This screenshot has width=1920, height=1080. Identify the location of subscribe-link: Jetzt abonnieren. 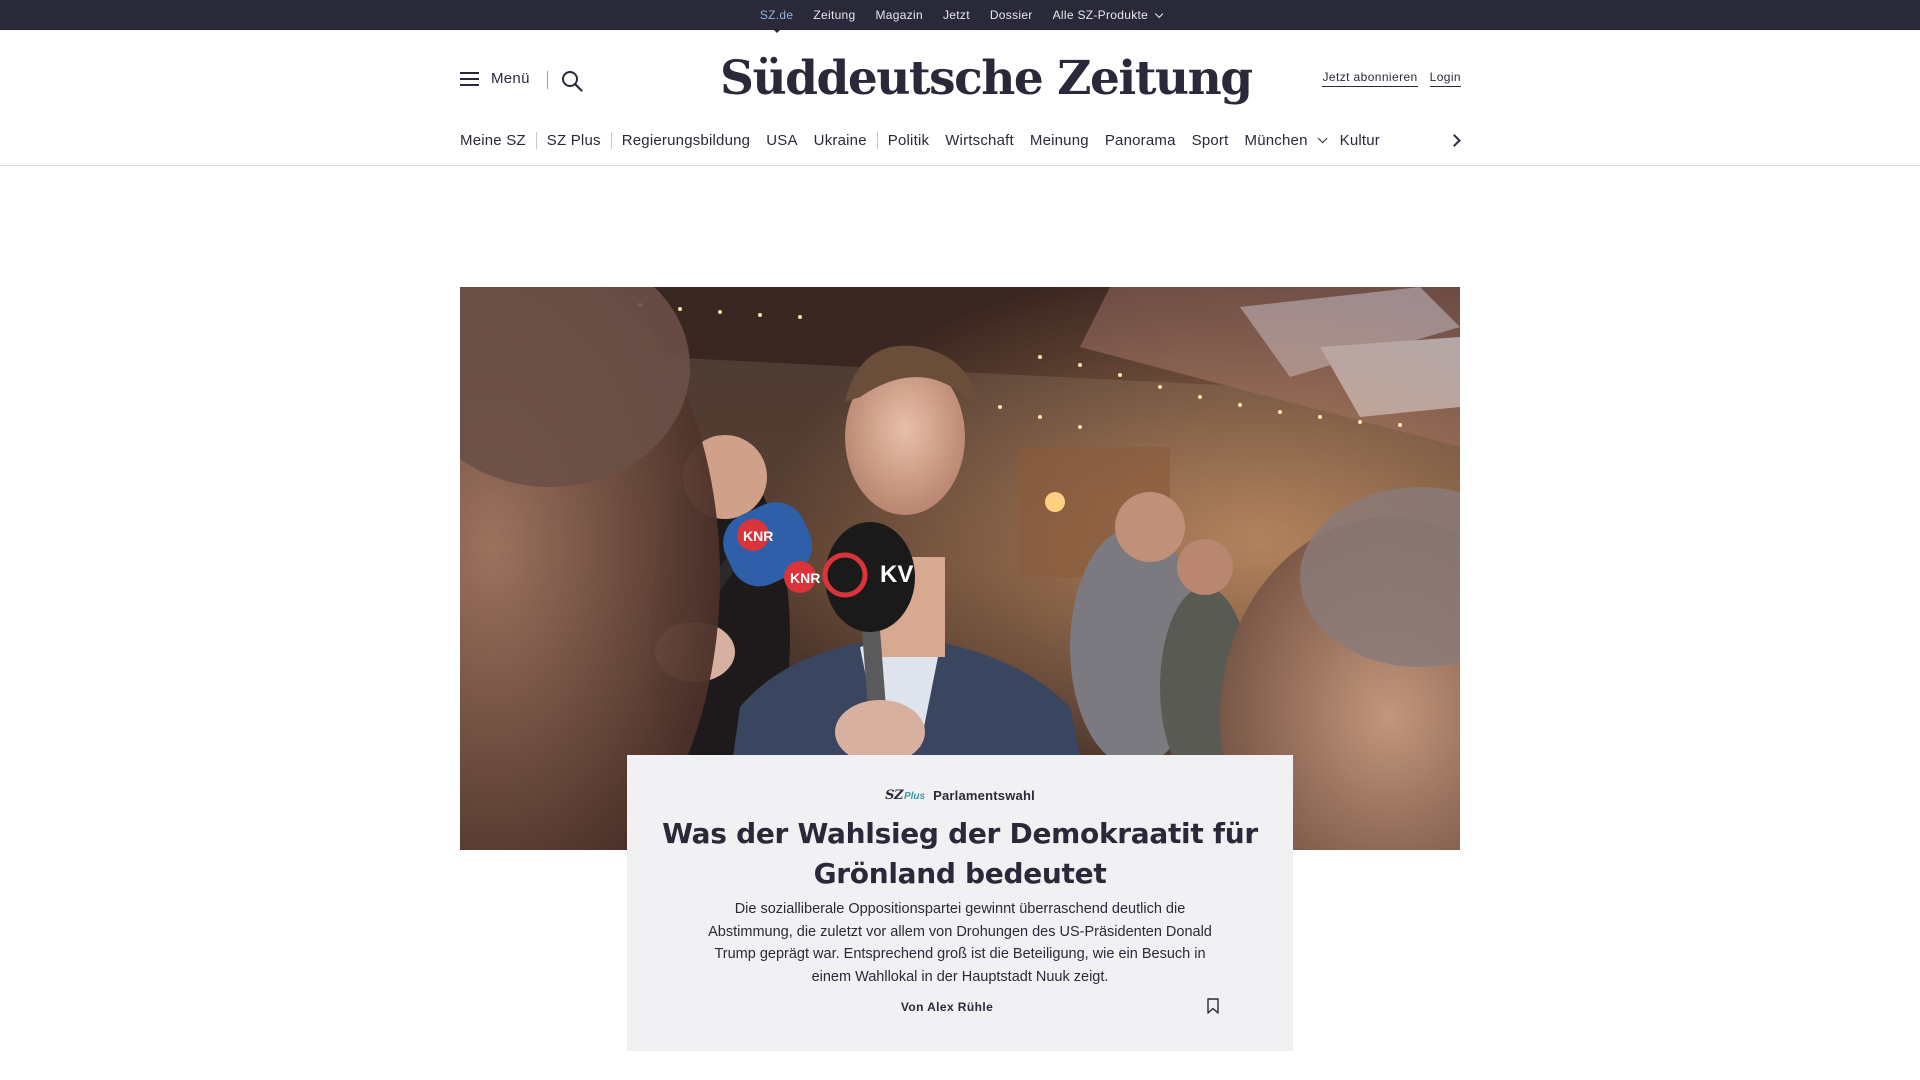
(1370, 78).